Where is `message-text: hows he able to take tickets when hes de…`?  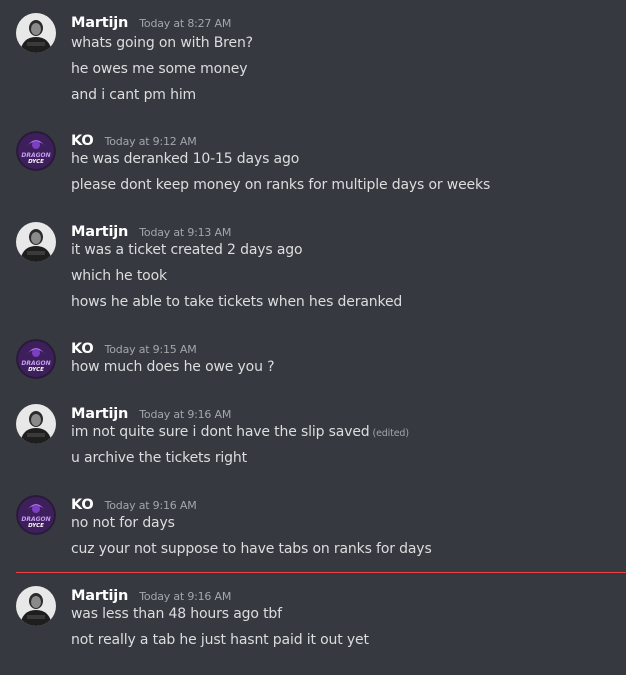
message-text: hows he able to take tickets when hes de… is located at coordinates (237, 302).